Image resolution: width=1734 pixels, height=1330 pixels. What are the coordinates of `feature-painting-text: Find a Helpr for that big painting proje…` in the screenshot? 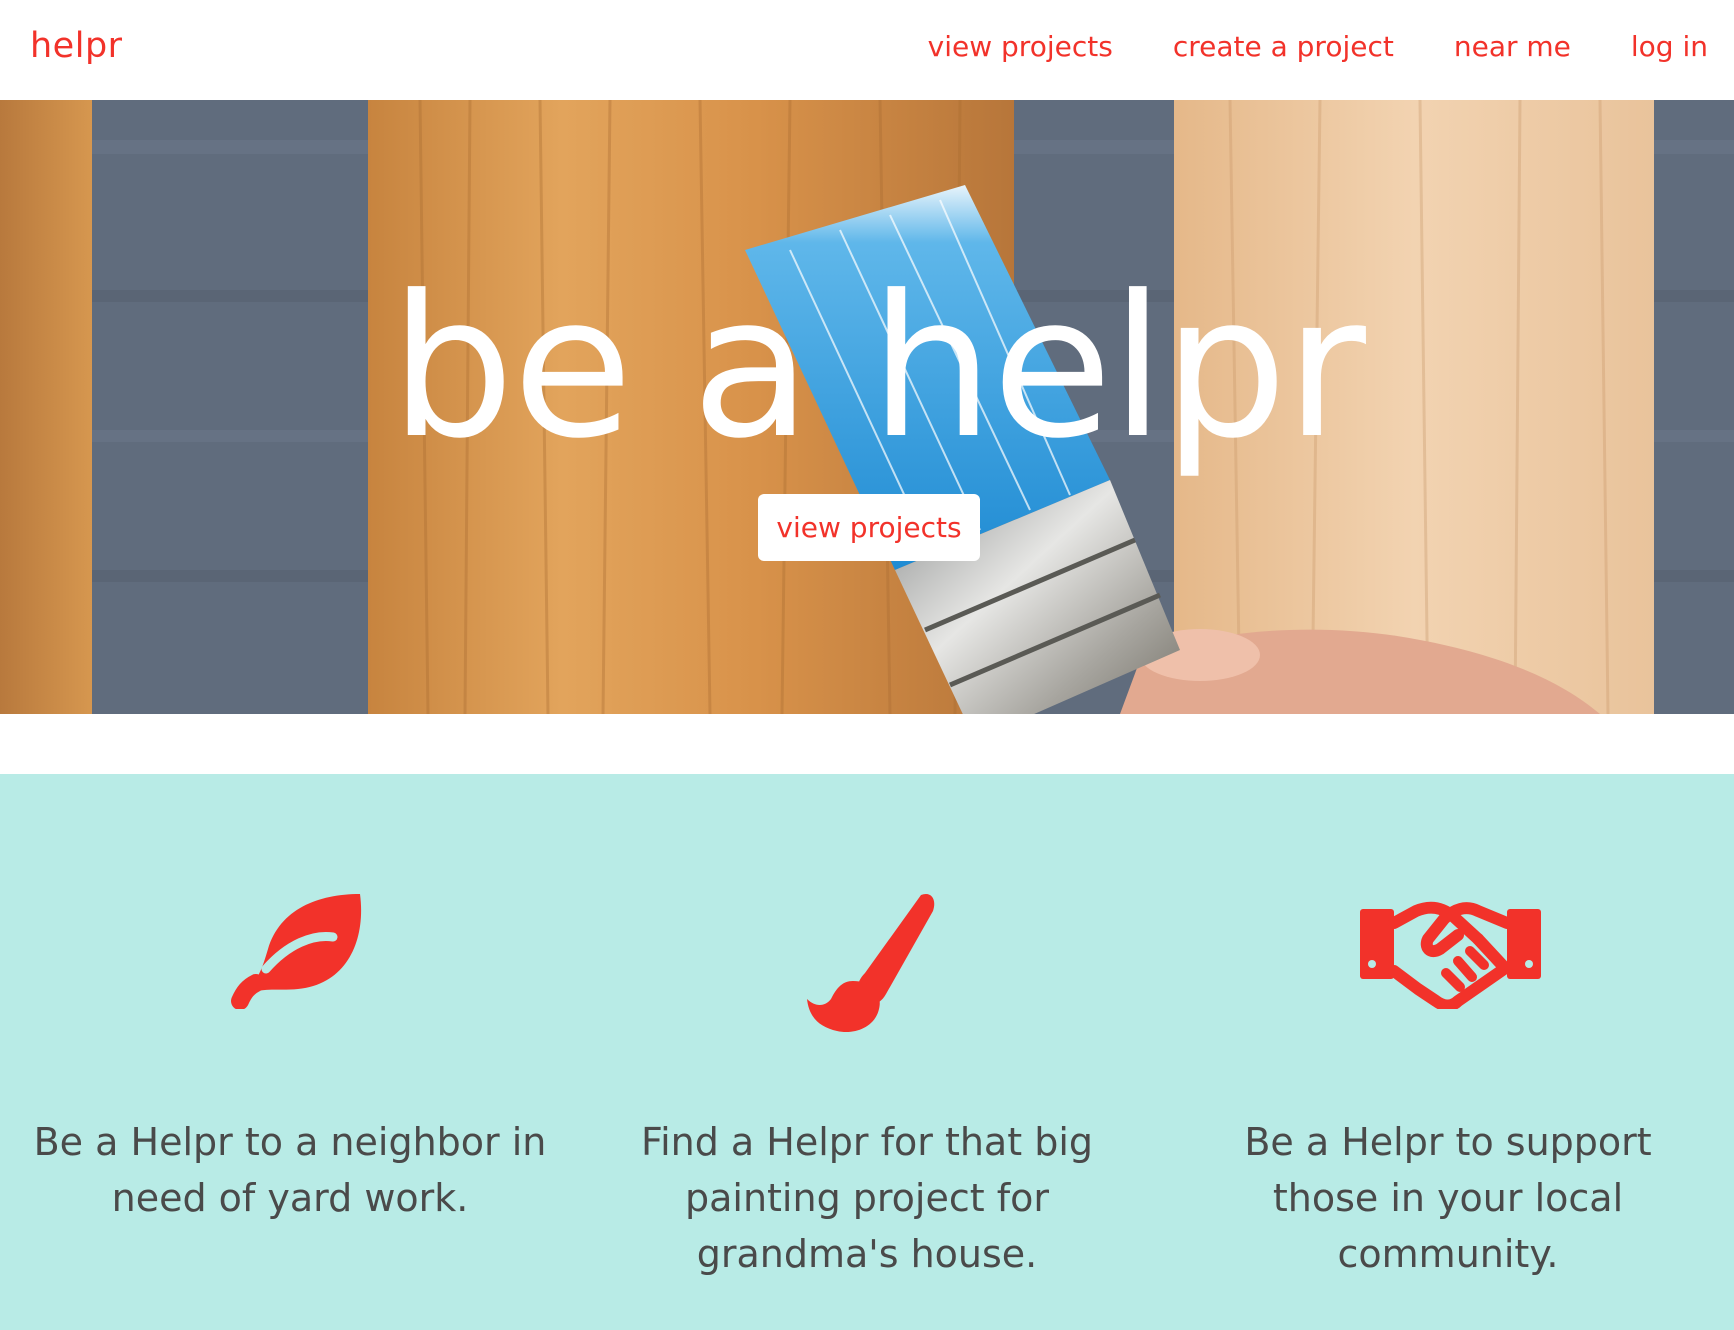 It's located at (866, 1198).